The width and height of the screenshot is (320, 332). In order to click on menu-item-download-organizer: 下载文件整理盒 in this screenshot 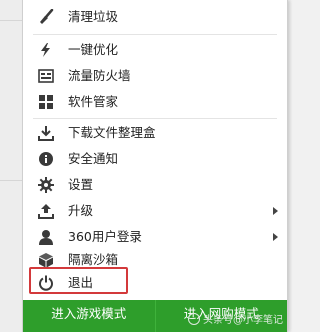, I will do `click(155, 133)`.